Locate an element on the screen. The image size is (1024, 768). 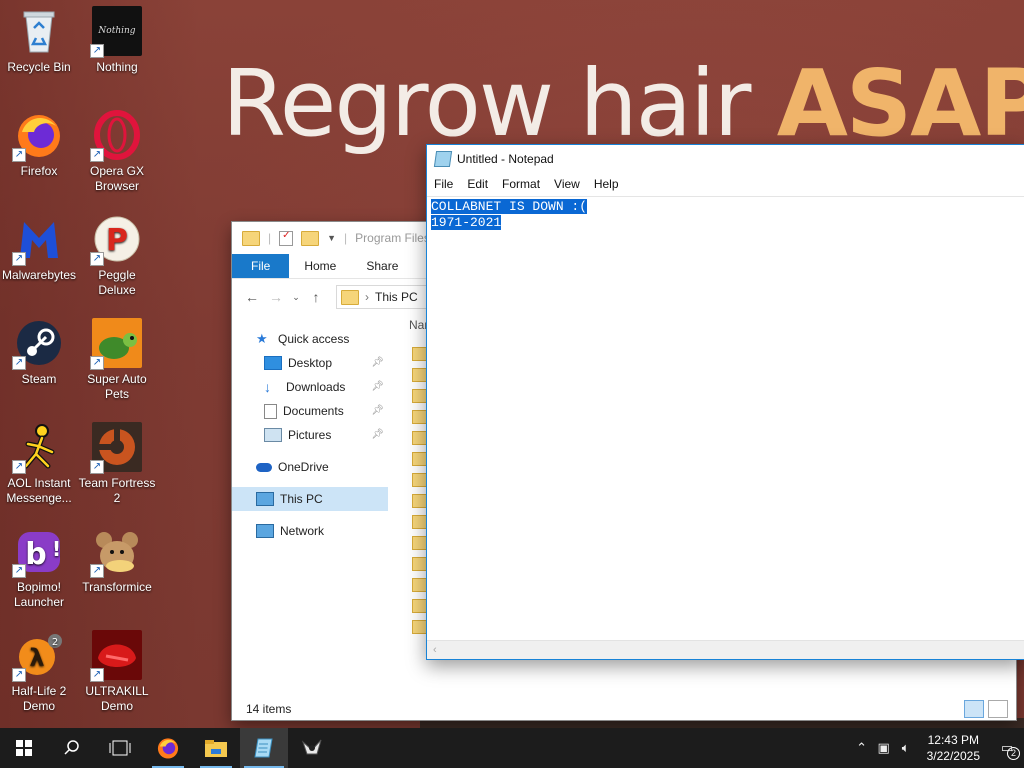
menu-format: Format is located at coordinates (521, 184).